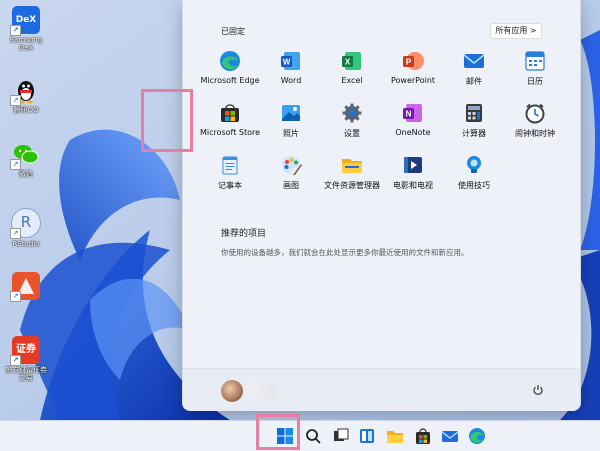 The width and height of the screenshot is (600, 451). I want to click on edge-icon, so click(230, 61).